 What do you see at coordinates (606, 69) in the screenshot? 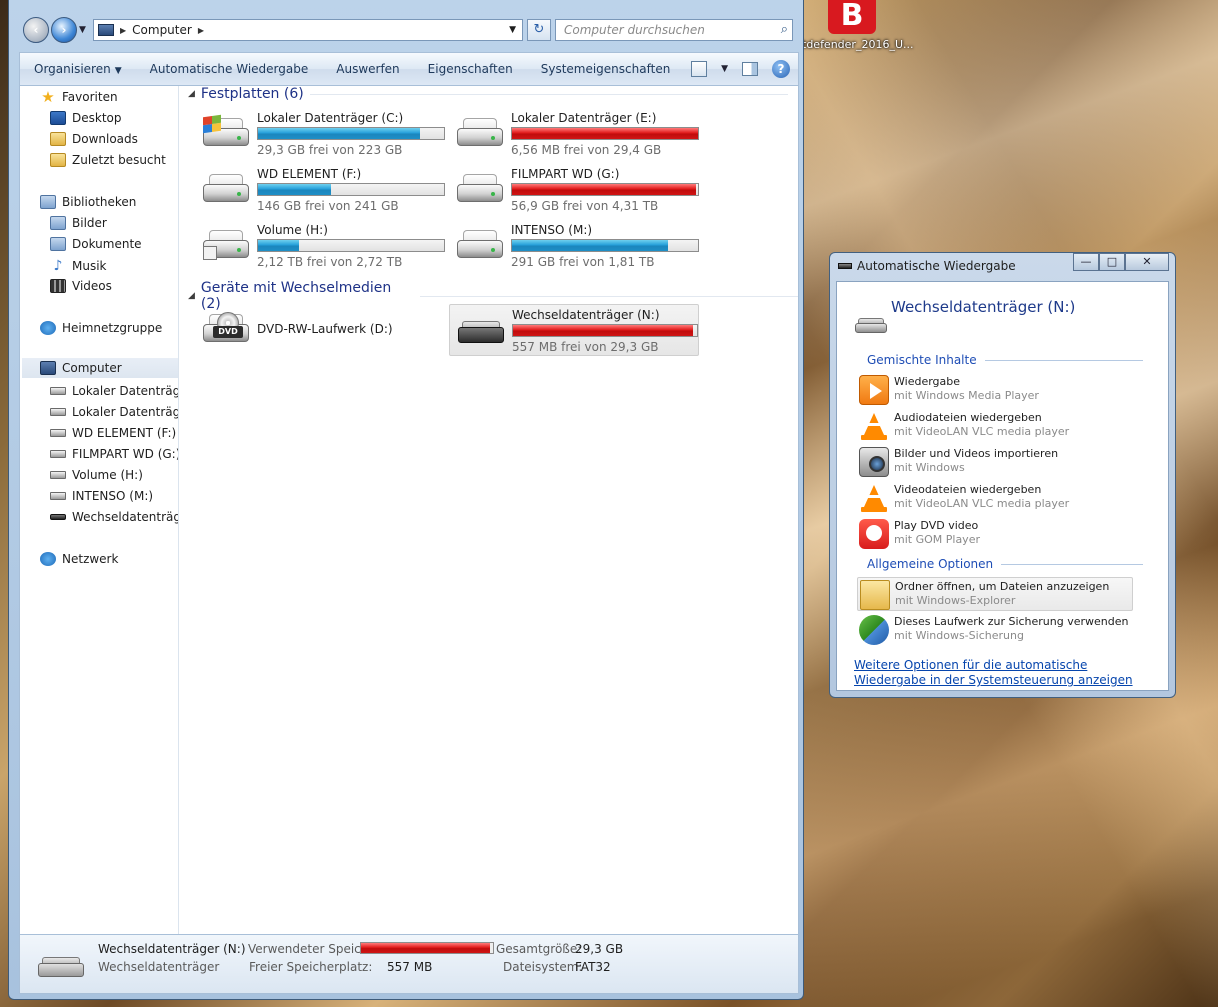
I see `system-properties-button: Systemeigenschaften` at bounding box center [606, 69].